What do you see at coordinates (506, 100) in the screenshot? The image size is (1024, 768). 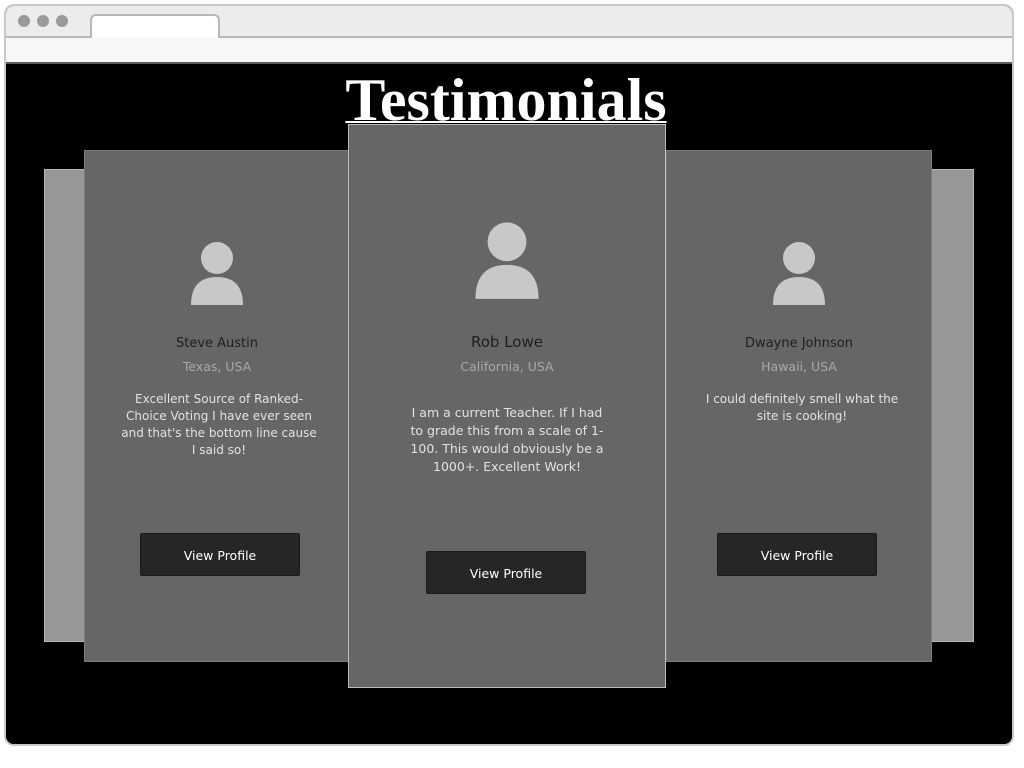 I see `page-title: Testimonials` at bounding box center [506, 100].